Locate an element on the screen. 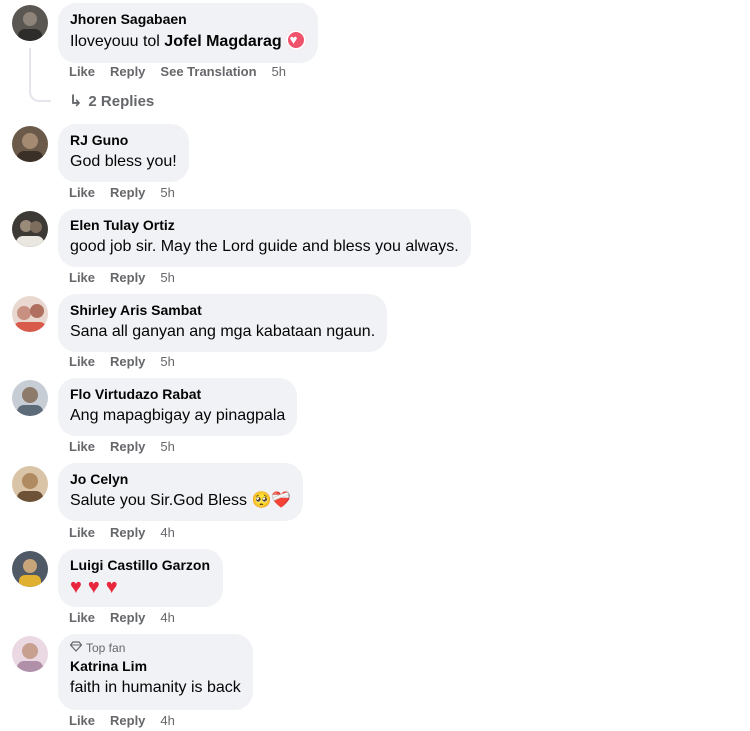 The width and height of the screenshot is (750, 731). commenter-name: Shirley Aris Sambat is located at coordinates (222, 310).